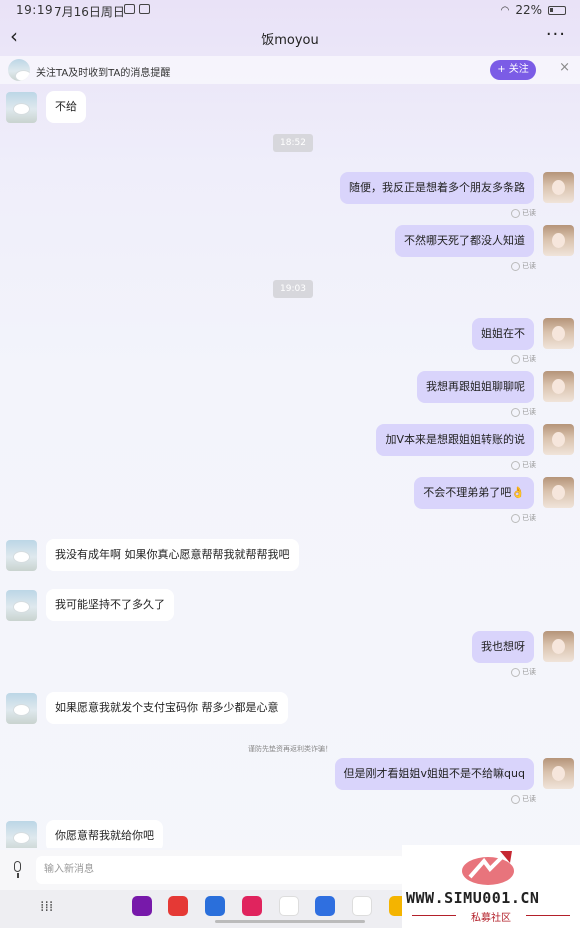  I want to click on app-grid-icon: ⁞⁞⁞, so click(46, 907).